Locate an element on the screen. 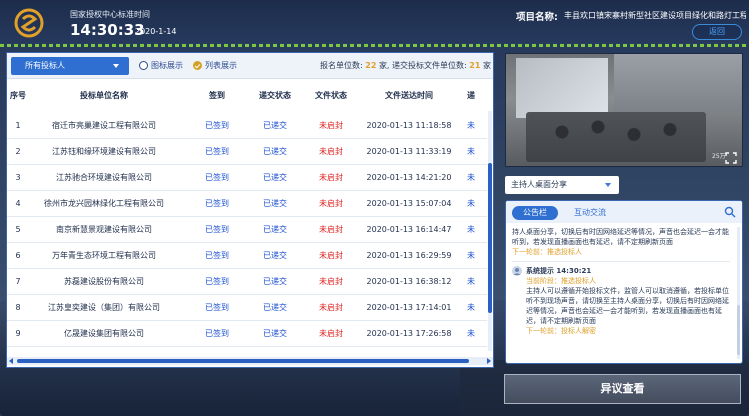 This screenshot has width=749, height=416. search-icon is located at coordinates (730, 212).